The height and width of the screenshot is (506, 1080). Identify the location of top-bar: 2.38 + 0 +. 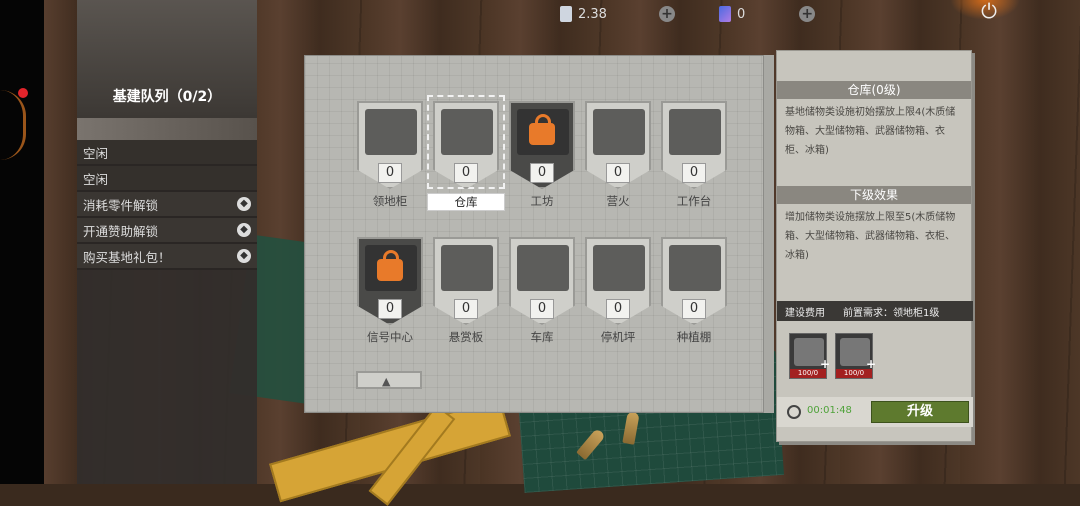
(706, 14).